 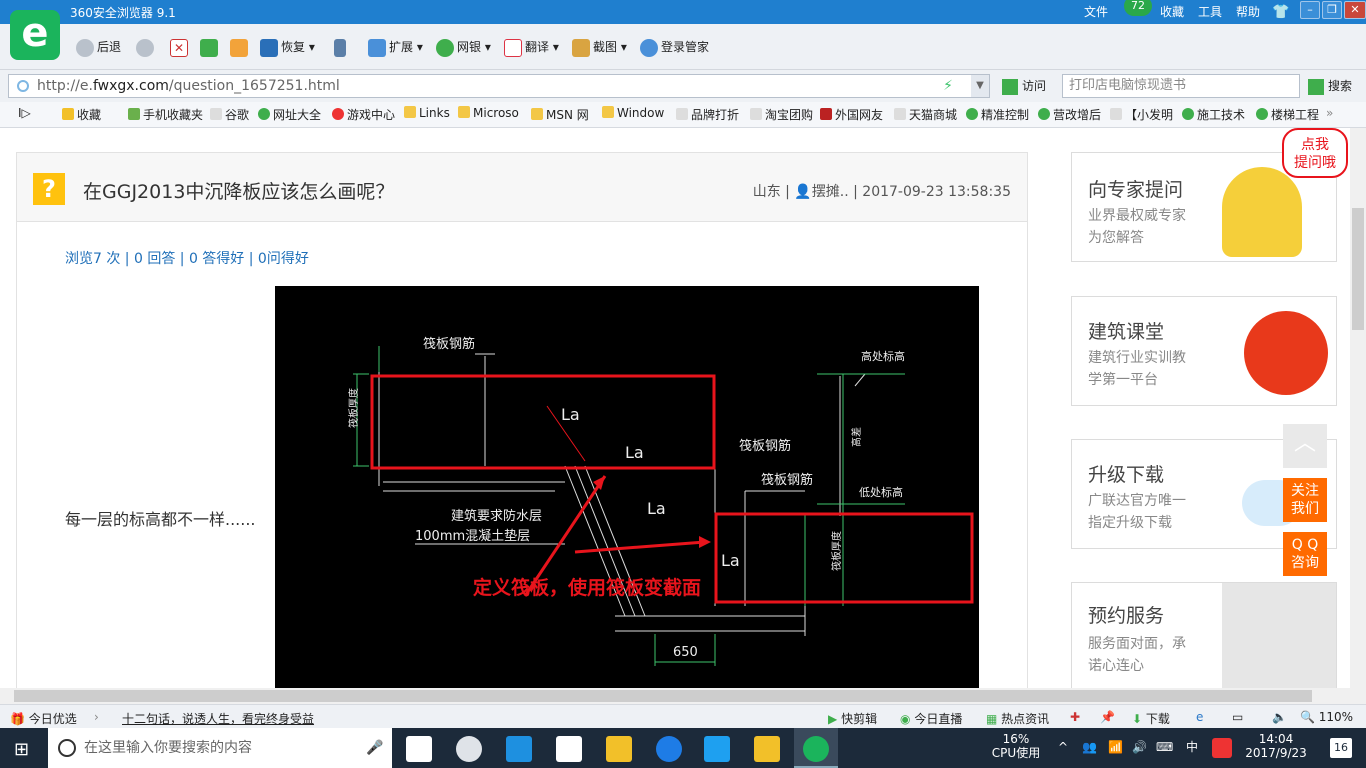 I want to click on follow-us-button: 关注 我们, so click(x=1305, y=500).